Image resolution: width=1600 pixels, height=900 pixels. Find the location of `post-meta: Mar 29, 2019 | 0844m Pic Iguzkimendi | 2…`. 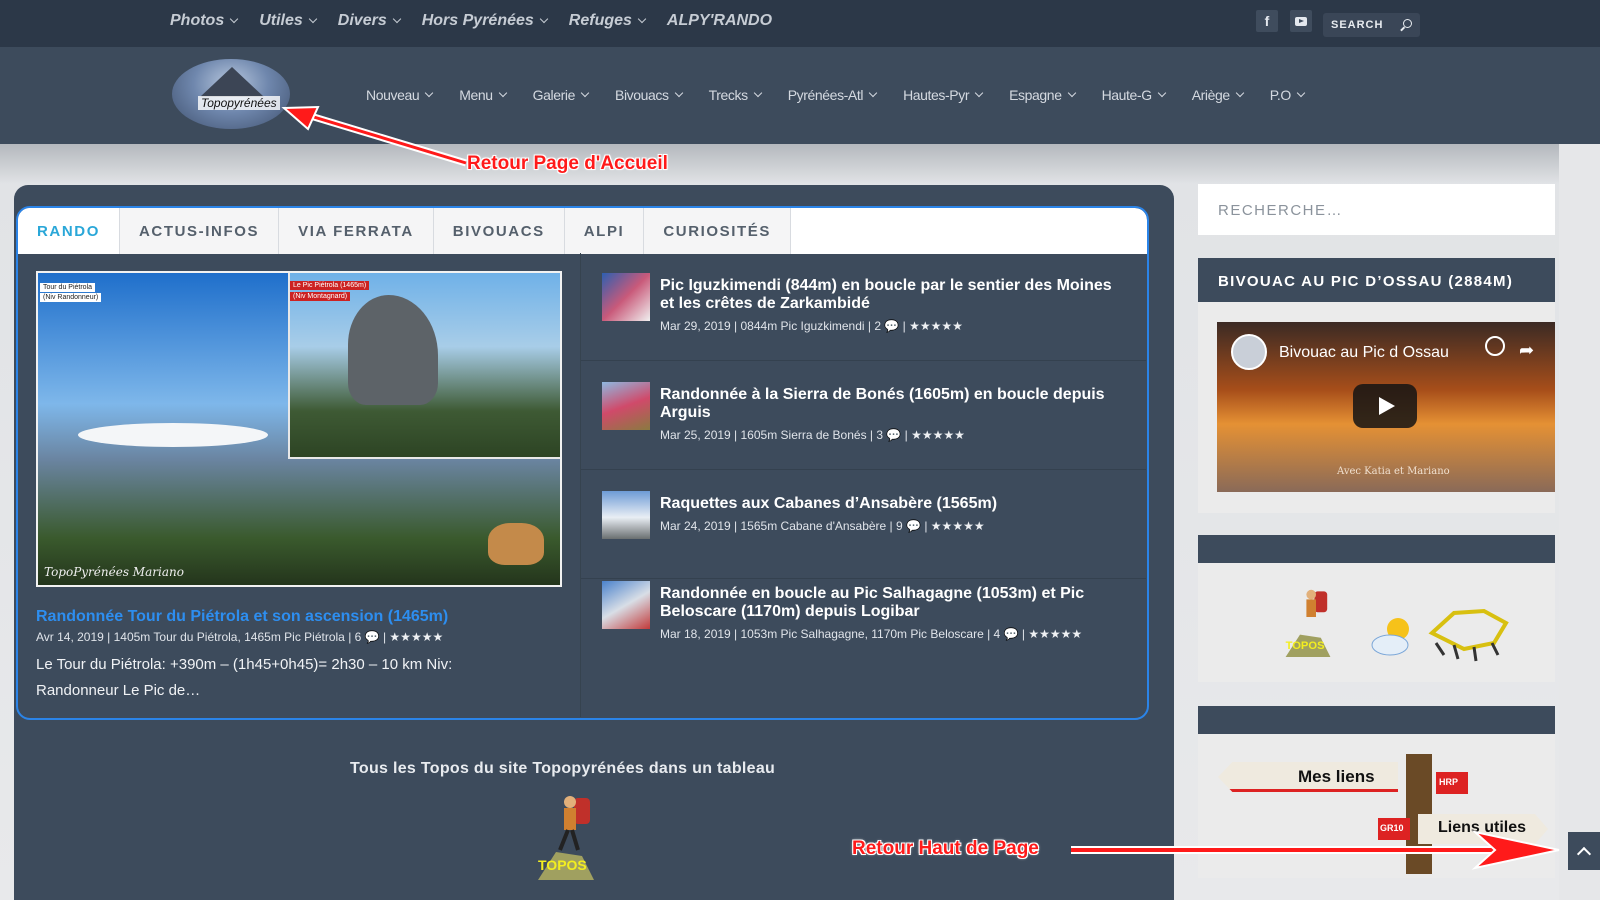

post-meta: Mar 29, 2019 | 0844m Pic Iguzkimendi | 2… is located at coordinates (811, 326).